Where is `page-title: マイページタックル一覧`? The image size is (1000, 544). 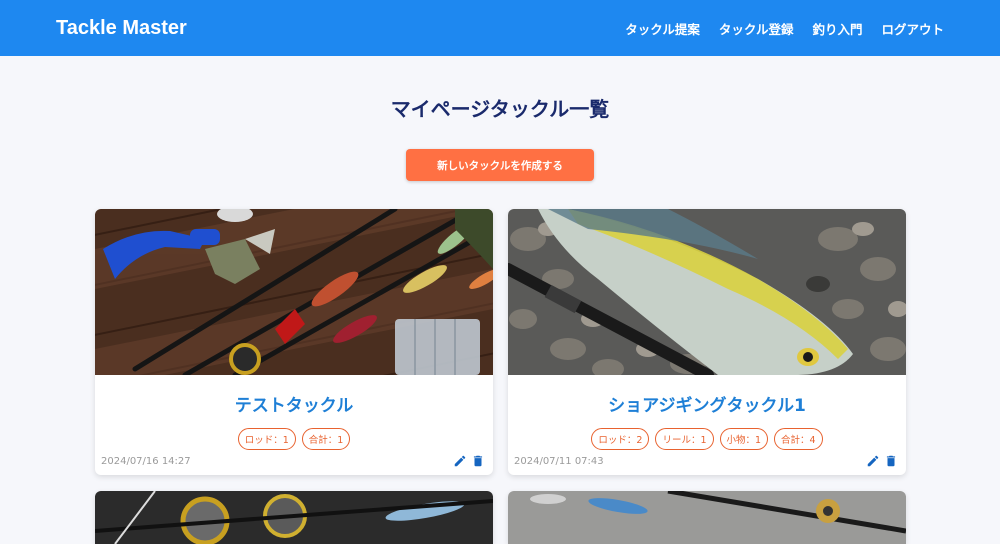 page-title: マイページタックル一覧 is located at coordinates (500, 109).